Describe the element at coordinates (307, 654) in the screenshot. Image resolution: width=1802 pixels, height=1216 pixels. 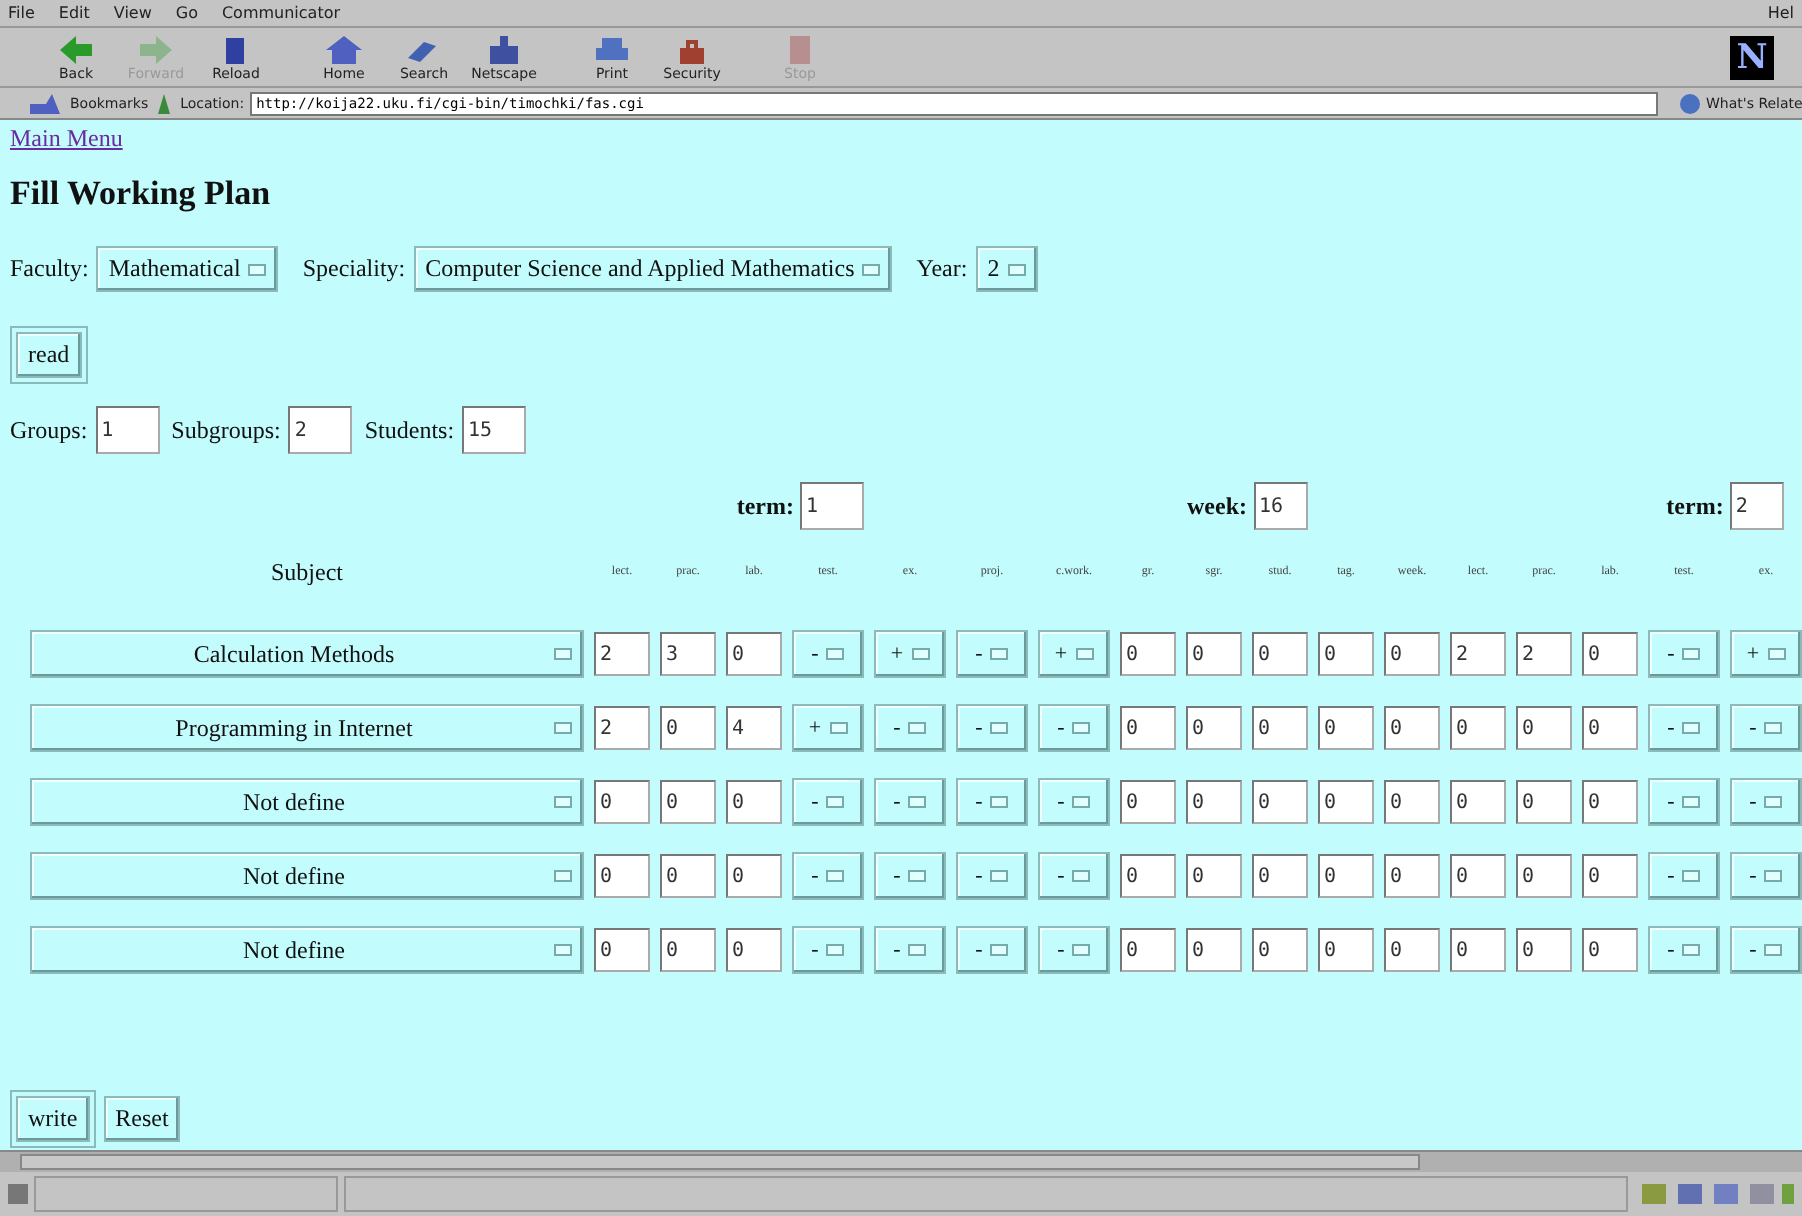
I see `subject-dropdown: Calculation Methods` at that location.